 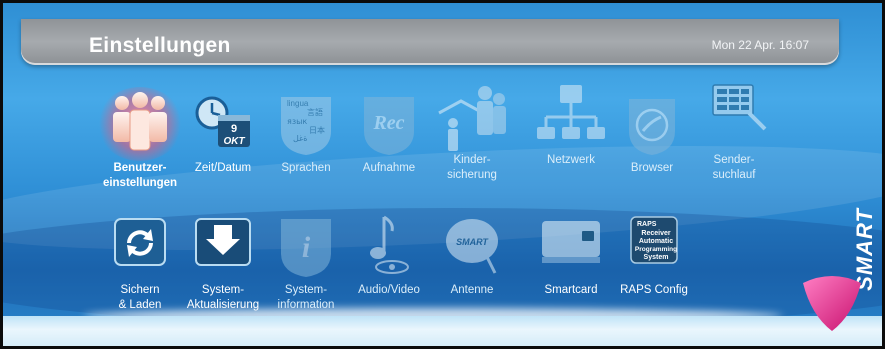 What do you see at coordinates (223, 168) in the screenshot?
I see `menu-label: Zeit/Datum` at bounding box center [223, 168].